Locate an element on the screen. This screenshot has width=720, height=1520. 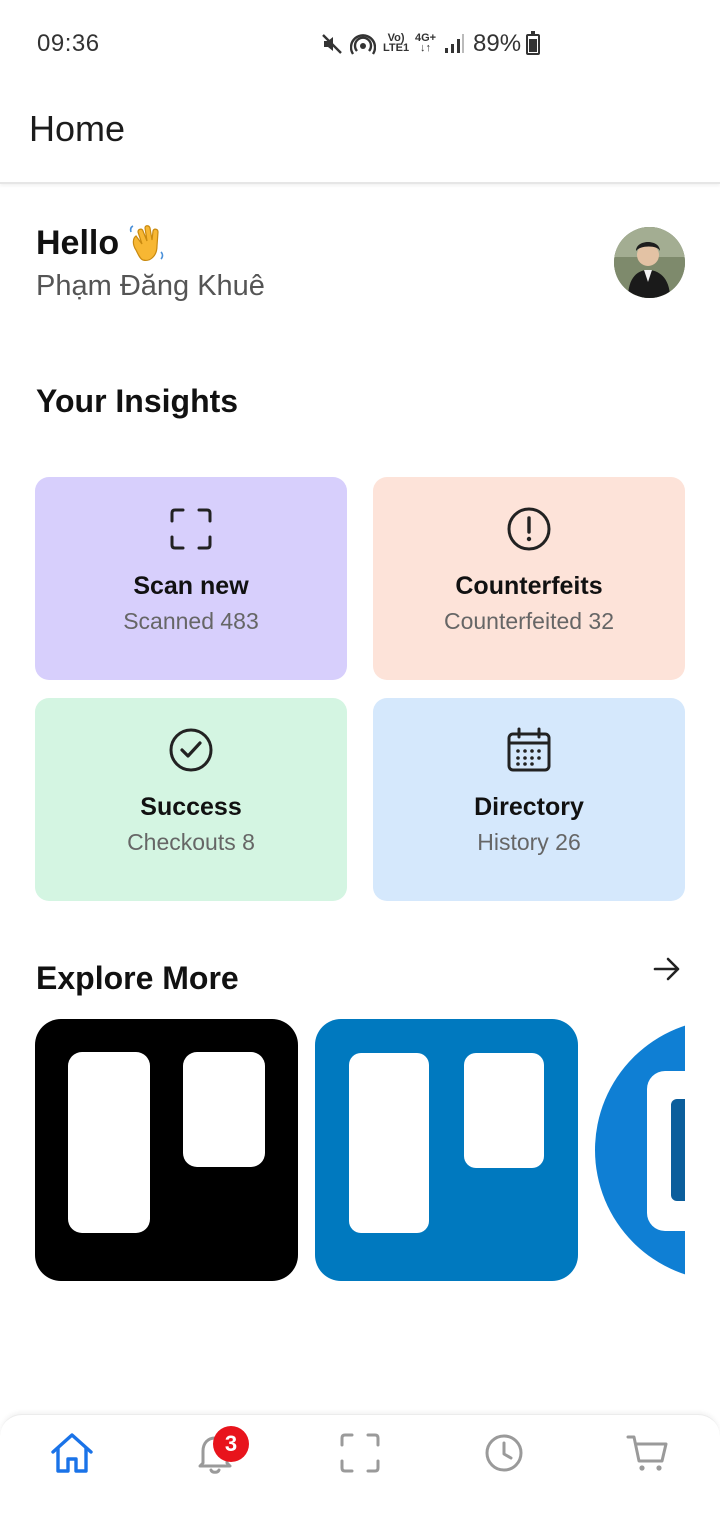
signal-icon is located at coordinates (454, 43).